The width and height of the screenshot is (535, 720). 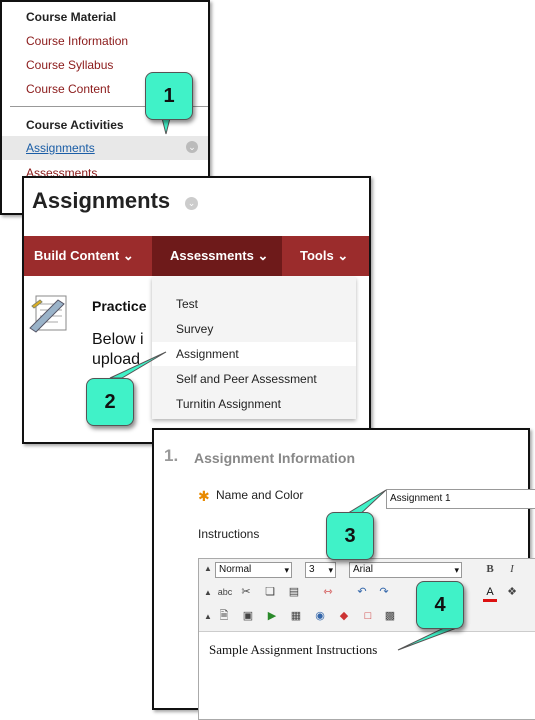 What do you see at coordinates (430, 638) in the screenshot?
I see `callout-4-pointer` at bounding box center [430, 638].